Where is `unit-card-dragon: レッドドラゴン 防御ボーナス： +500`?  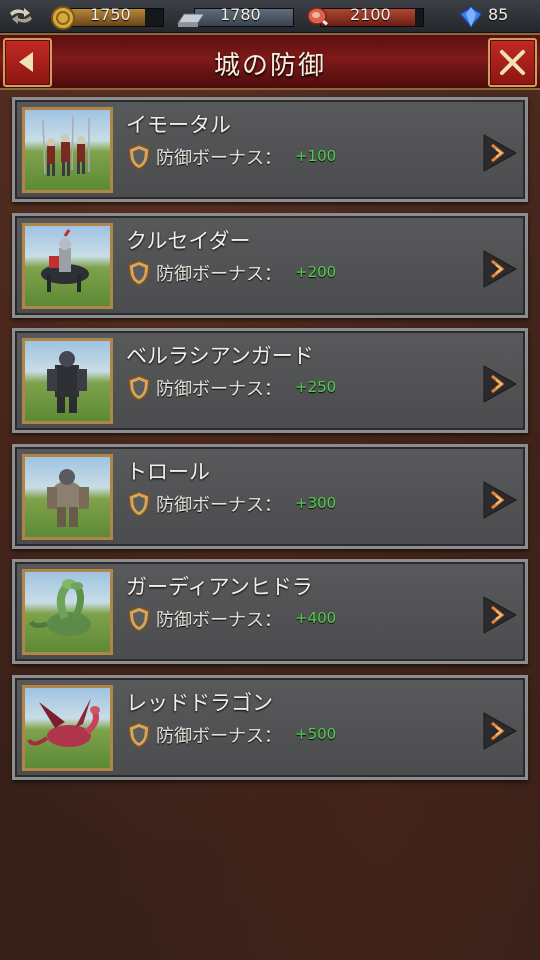 unit-card-dragon: レッドドラゴン 防御ボーナス： +500 is located at coordinates (270, 727).